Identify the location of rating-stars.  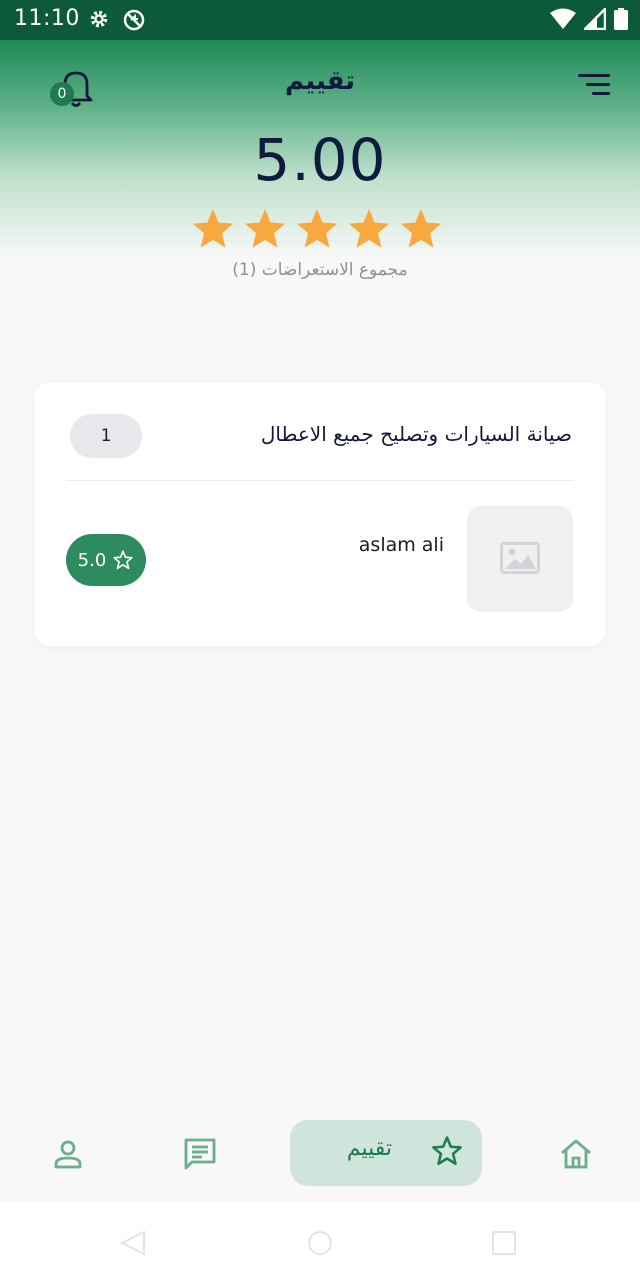
(317, 229).